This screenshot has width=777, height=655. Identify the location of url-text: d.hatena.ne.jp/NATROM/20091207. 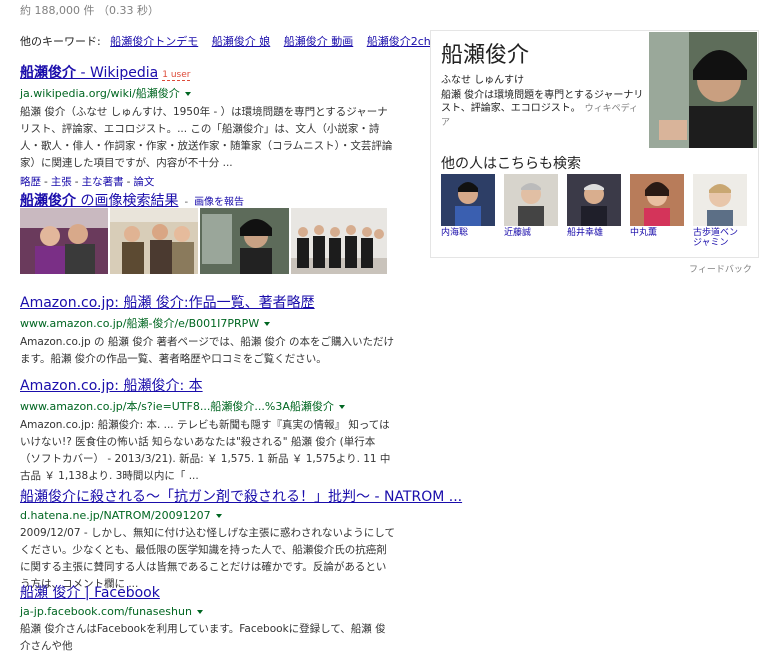
(115, 515).